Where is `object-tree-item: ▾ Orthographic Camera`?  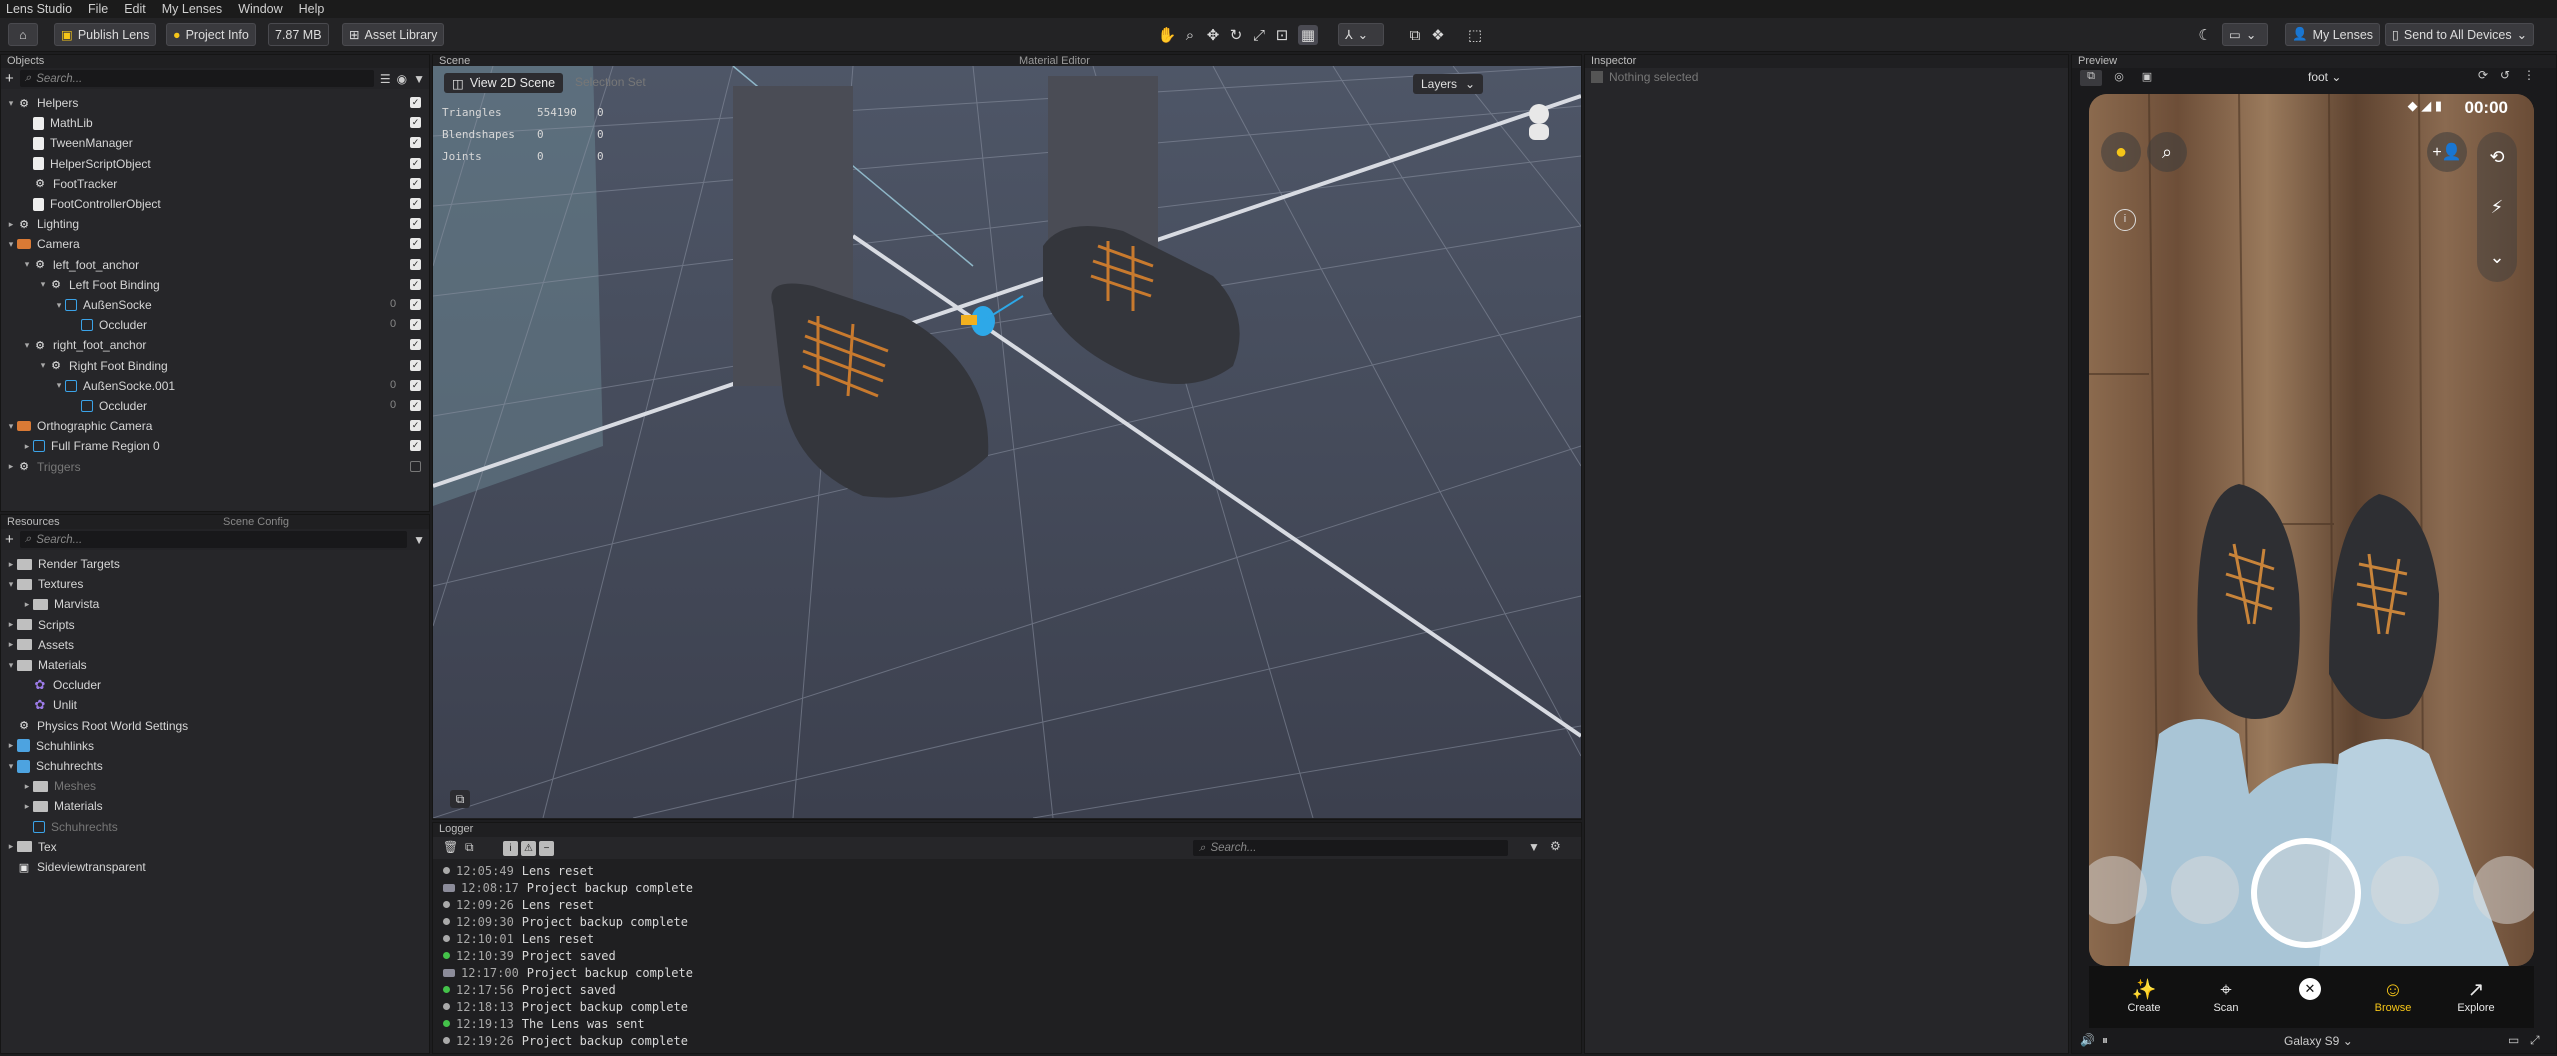
object-tree-item: ▾ Orthographic Camera is located at coordinates (79, 426).